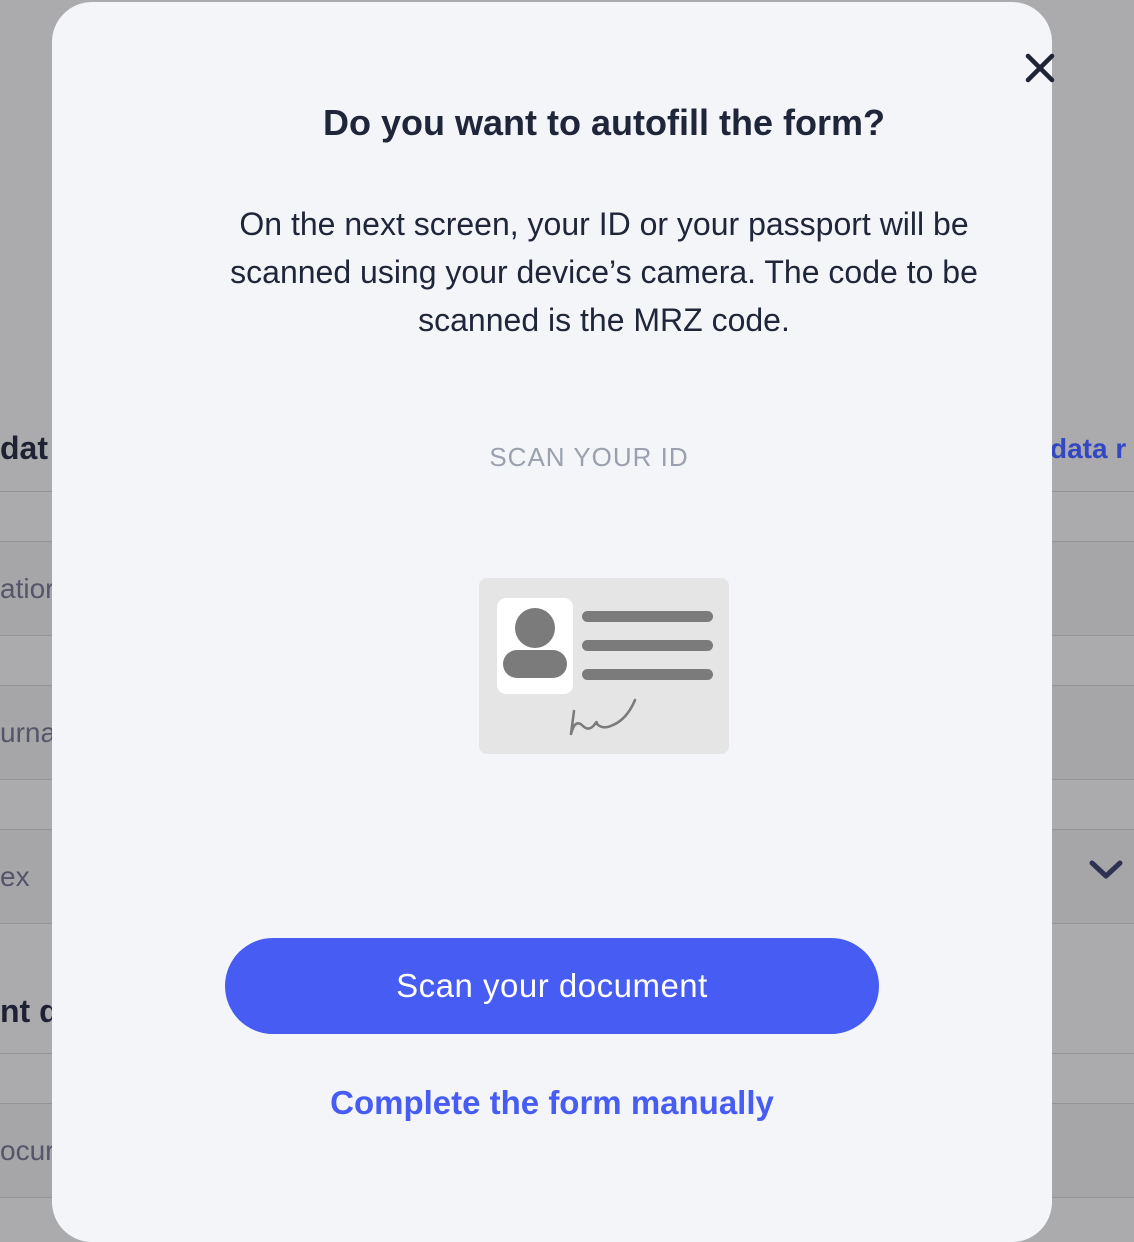 The height and width of the screenshot is (1242, 1134). Describe the element at coordinates (589, 457) in the screenshot. I see `scan-id-label: SCAN YOUR ID` at that location.